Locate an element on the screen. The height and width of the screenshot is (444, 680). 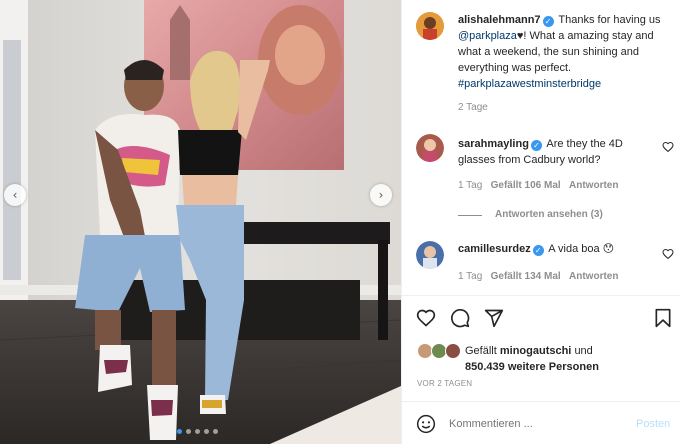
author-avatar-image is located at coordinates (430, 26).